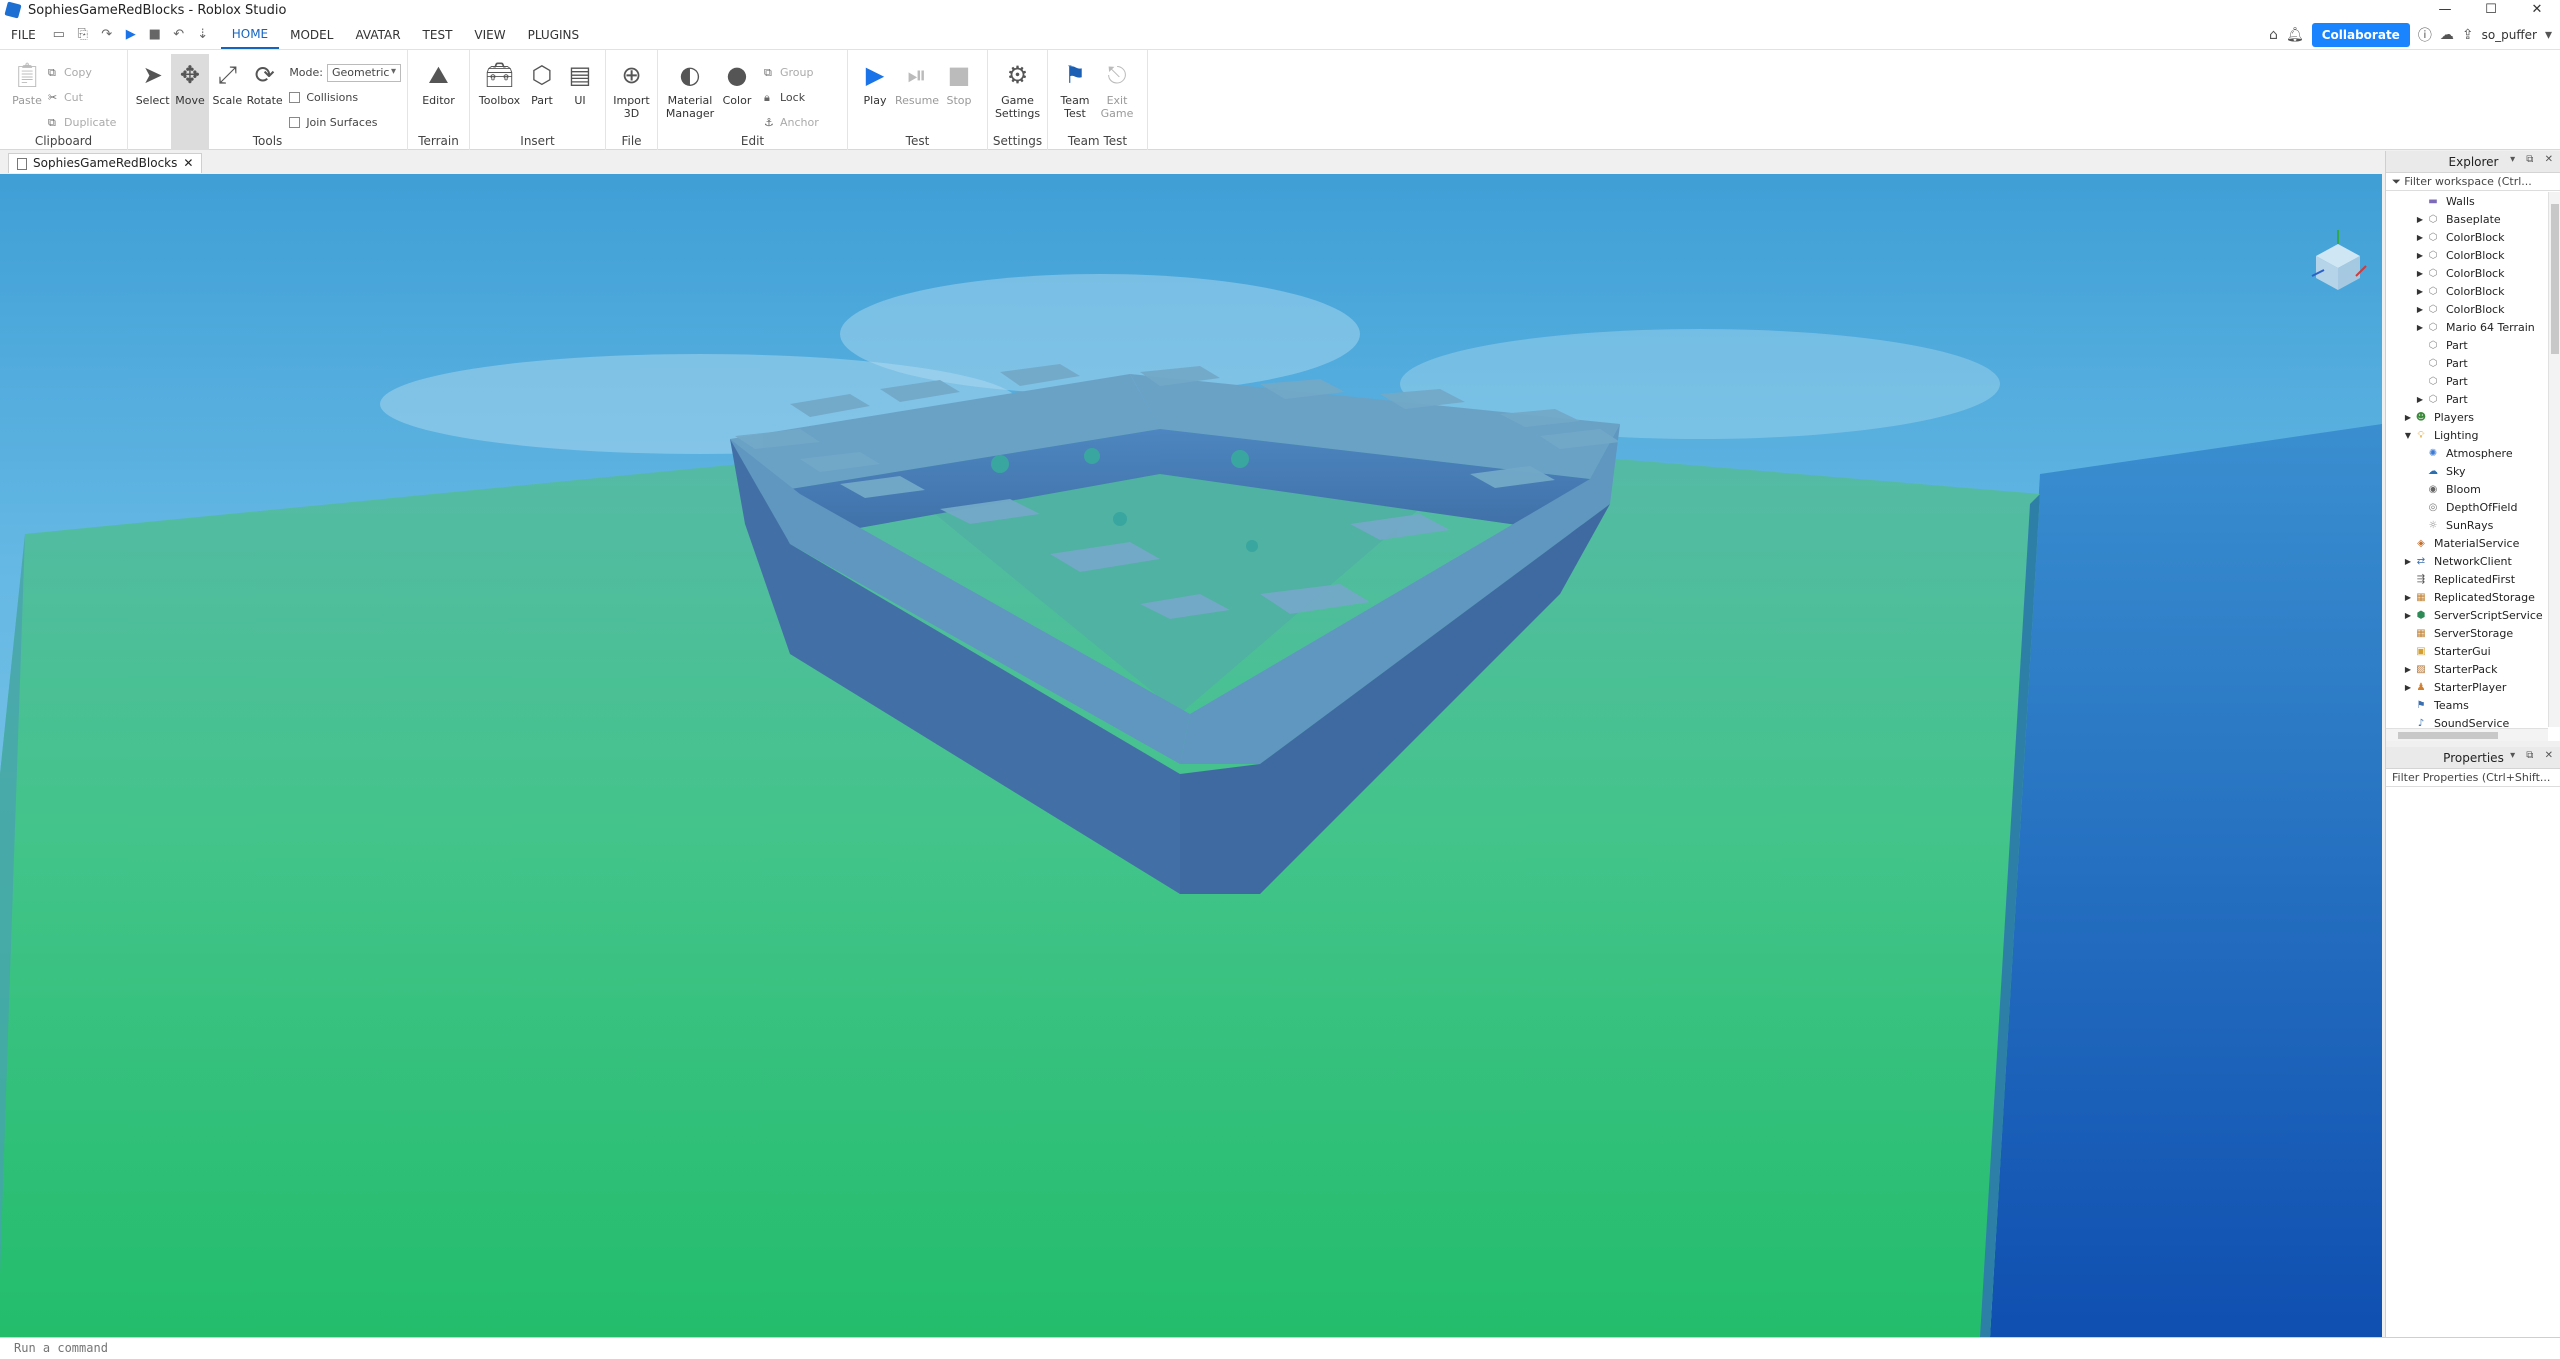  What do you see at coordinates (2421, 722) in the screenshot?
I see `sound-icon: ♪` at bounding box center [2421, 722].